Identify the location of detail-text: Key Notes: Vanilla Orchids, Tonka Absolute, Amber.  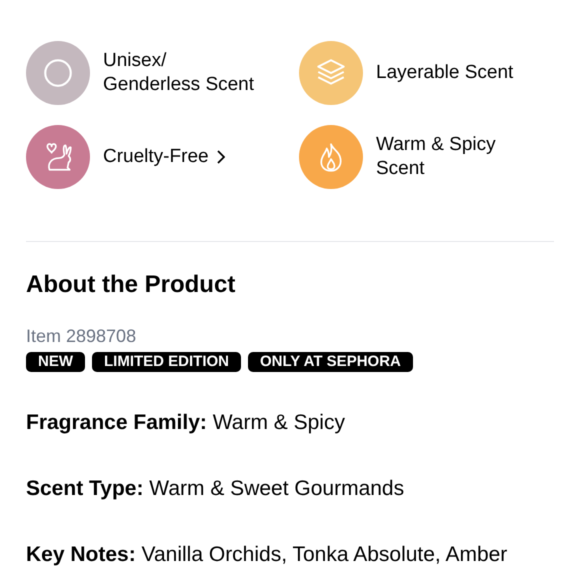
(267, 555).